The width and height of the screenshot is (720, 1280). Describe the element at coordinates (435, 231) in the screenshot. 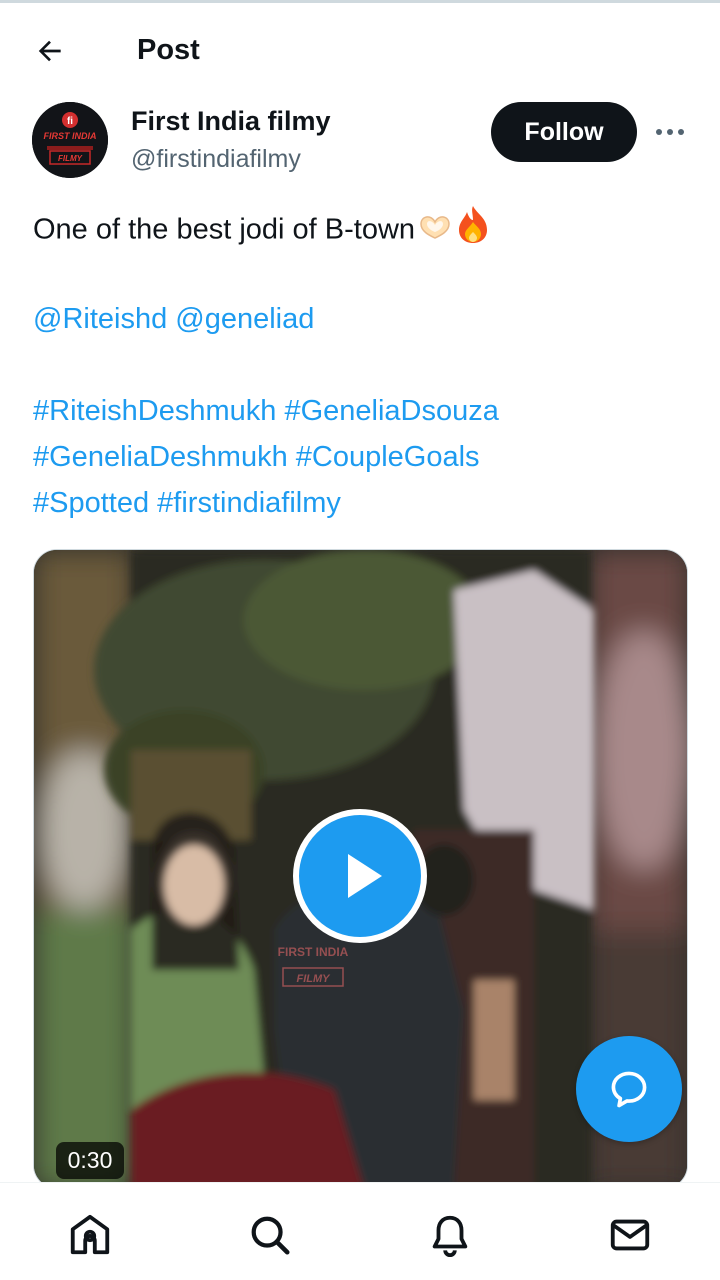

I see `heart-hands-icon` at that location.